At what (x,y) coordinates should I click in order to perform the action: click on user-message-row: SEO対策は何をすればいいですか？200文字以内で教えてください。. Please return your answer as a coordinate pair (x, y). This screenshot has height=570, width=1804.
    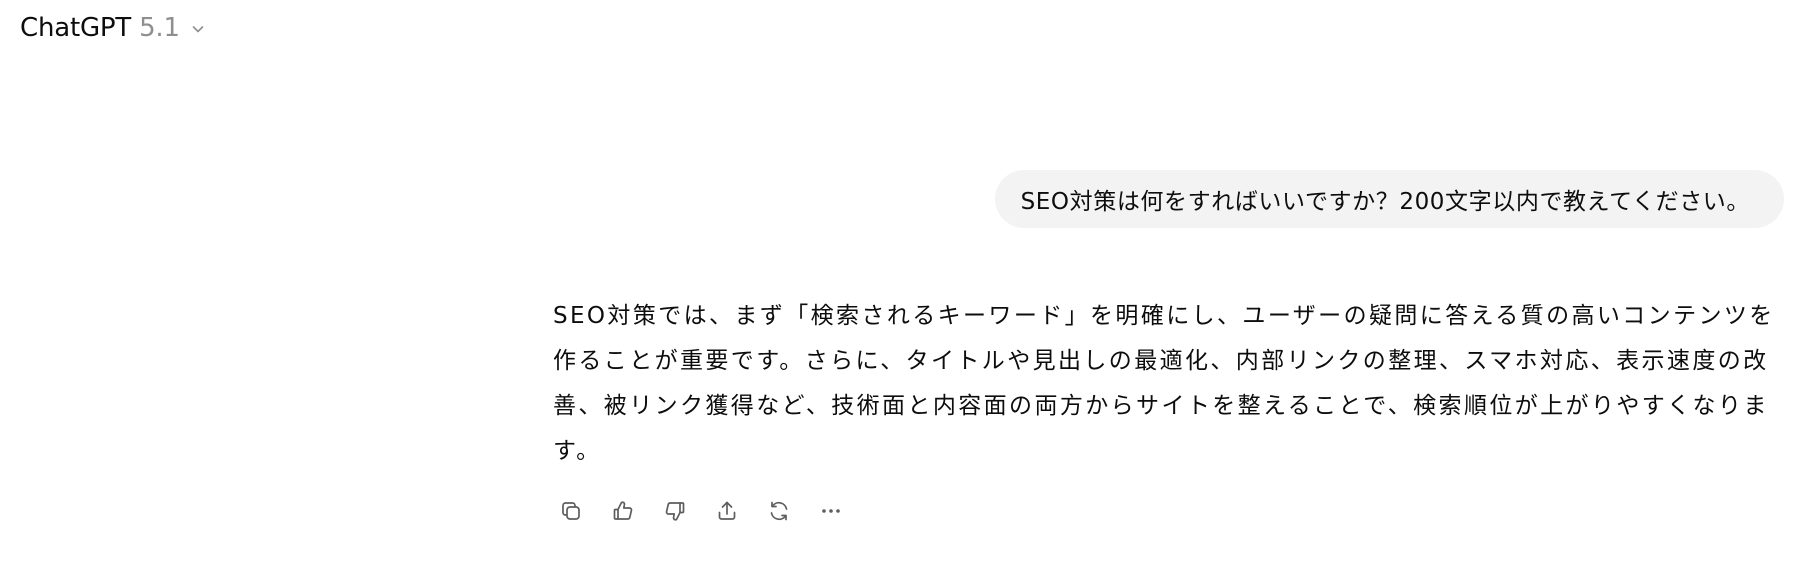
    Looking at the image, I should click on (1389, 199).